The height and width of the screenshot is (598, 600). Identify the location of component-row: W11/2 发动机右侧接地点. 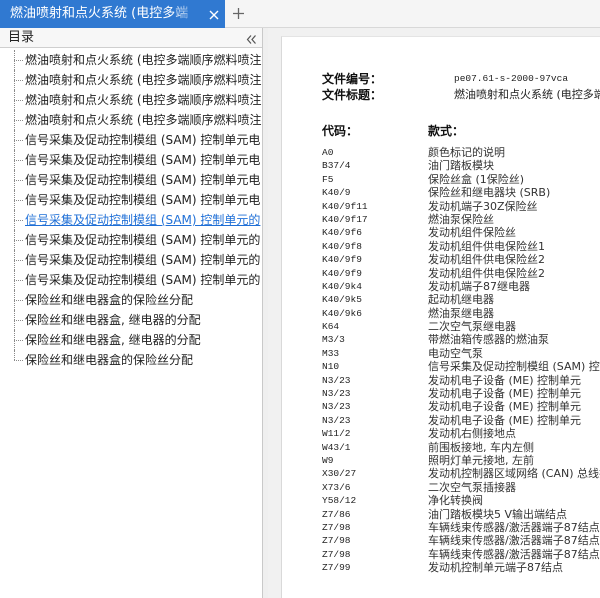
(461, 433).